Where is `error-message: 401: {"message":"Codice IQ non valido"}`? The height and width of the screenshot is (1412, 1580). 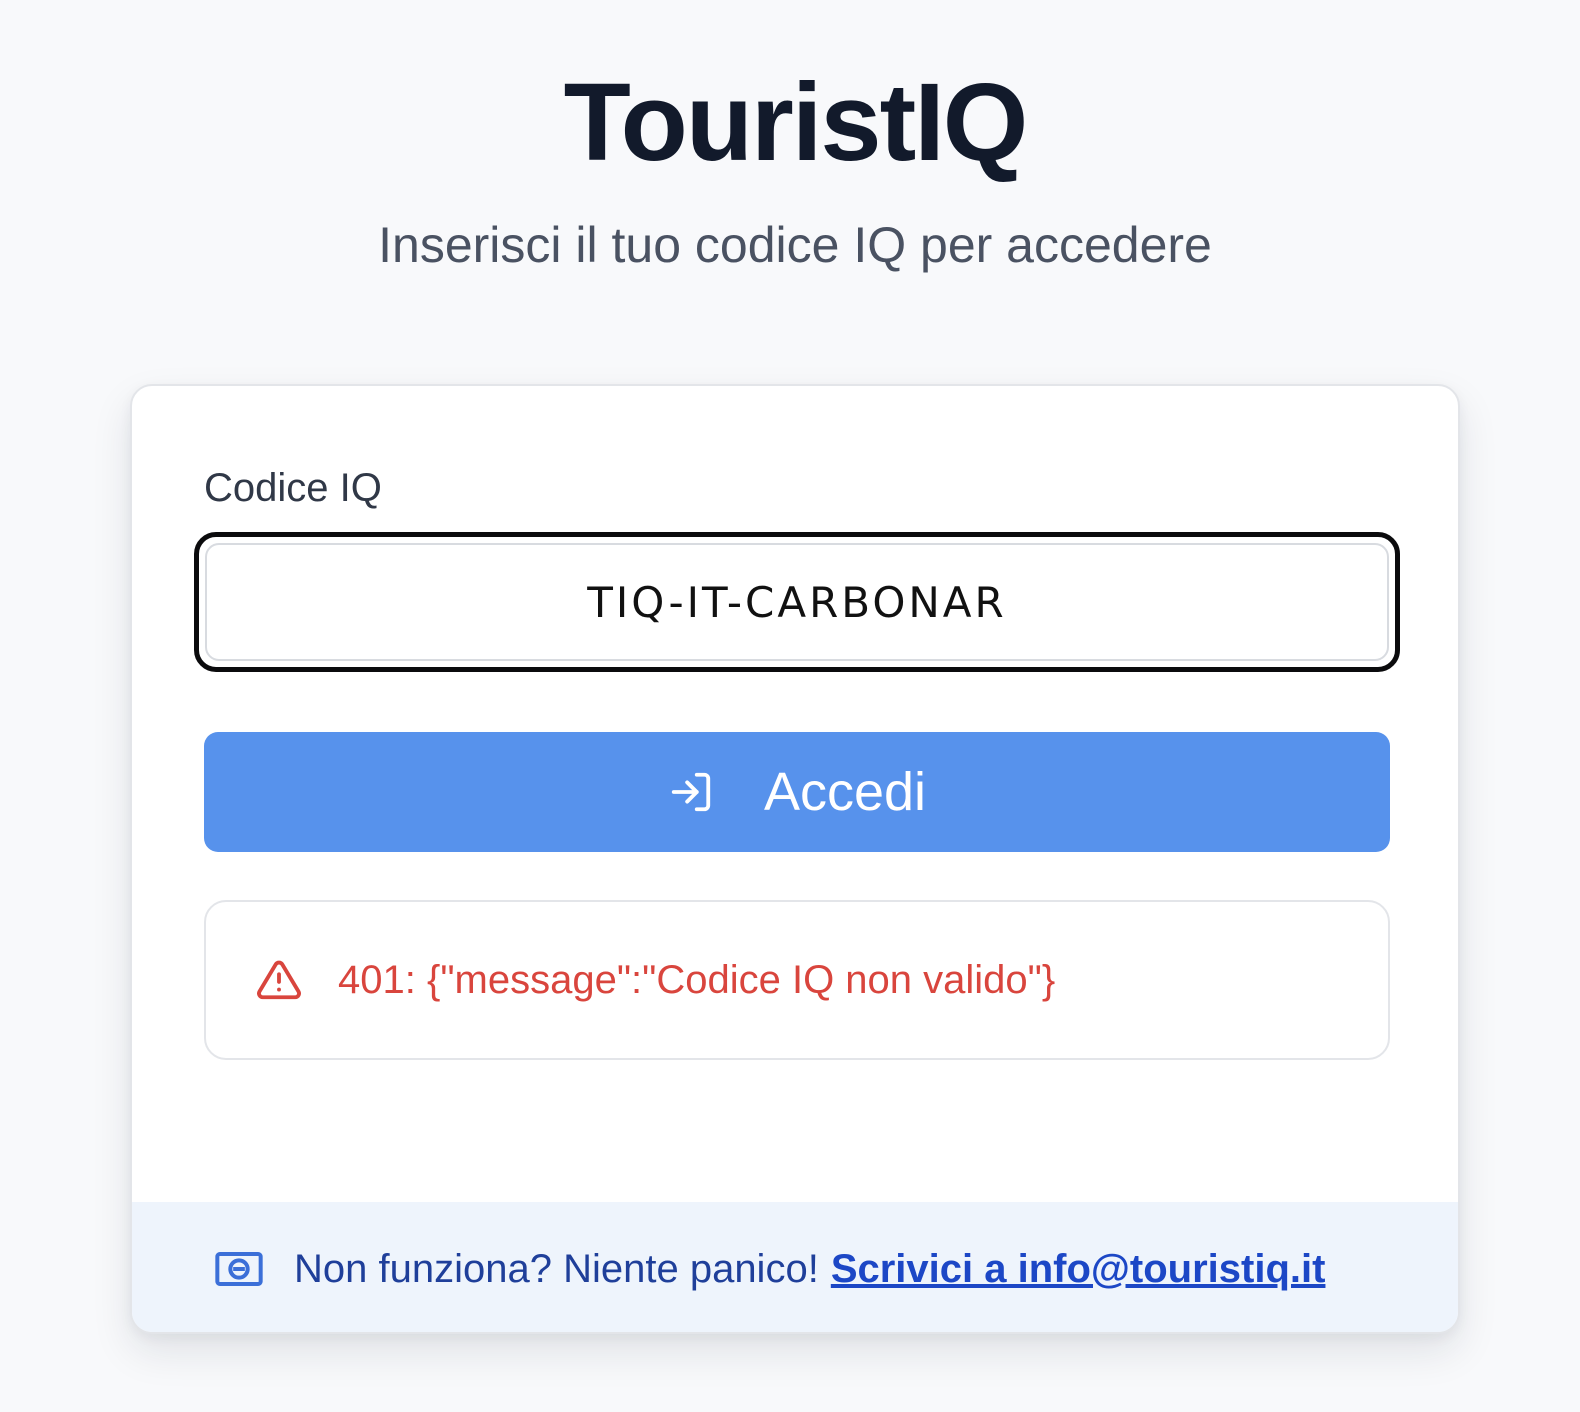
error-message: 401: {"message":"Codice IQ non valido"} is located at coordinates (697, 979).